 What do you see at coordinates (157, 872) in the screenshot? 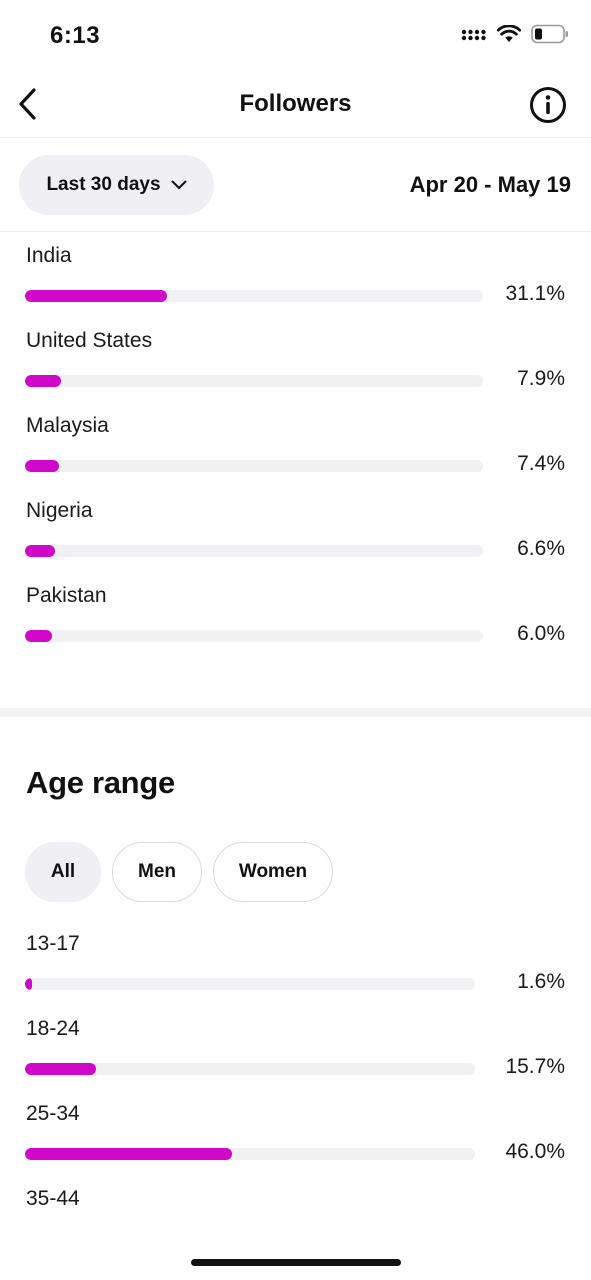
I see `segment-men-button: Men` at bounding box center [157, 872].